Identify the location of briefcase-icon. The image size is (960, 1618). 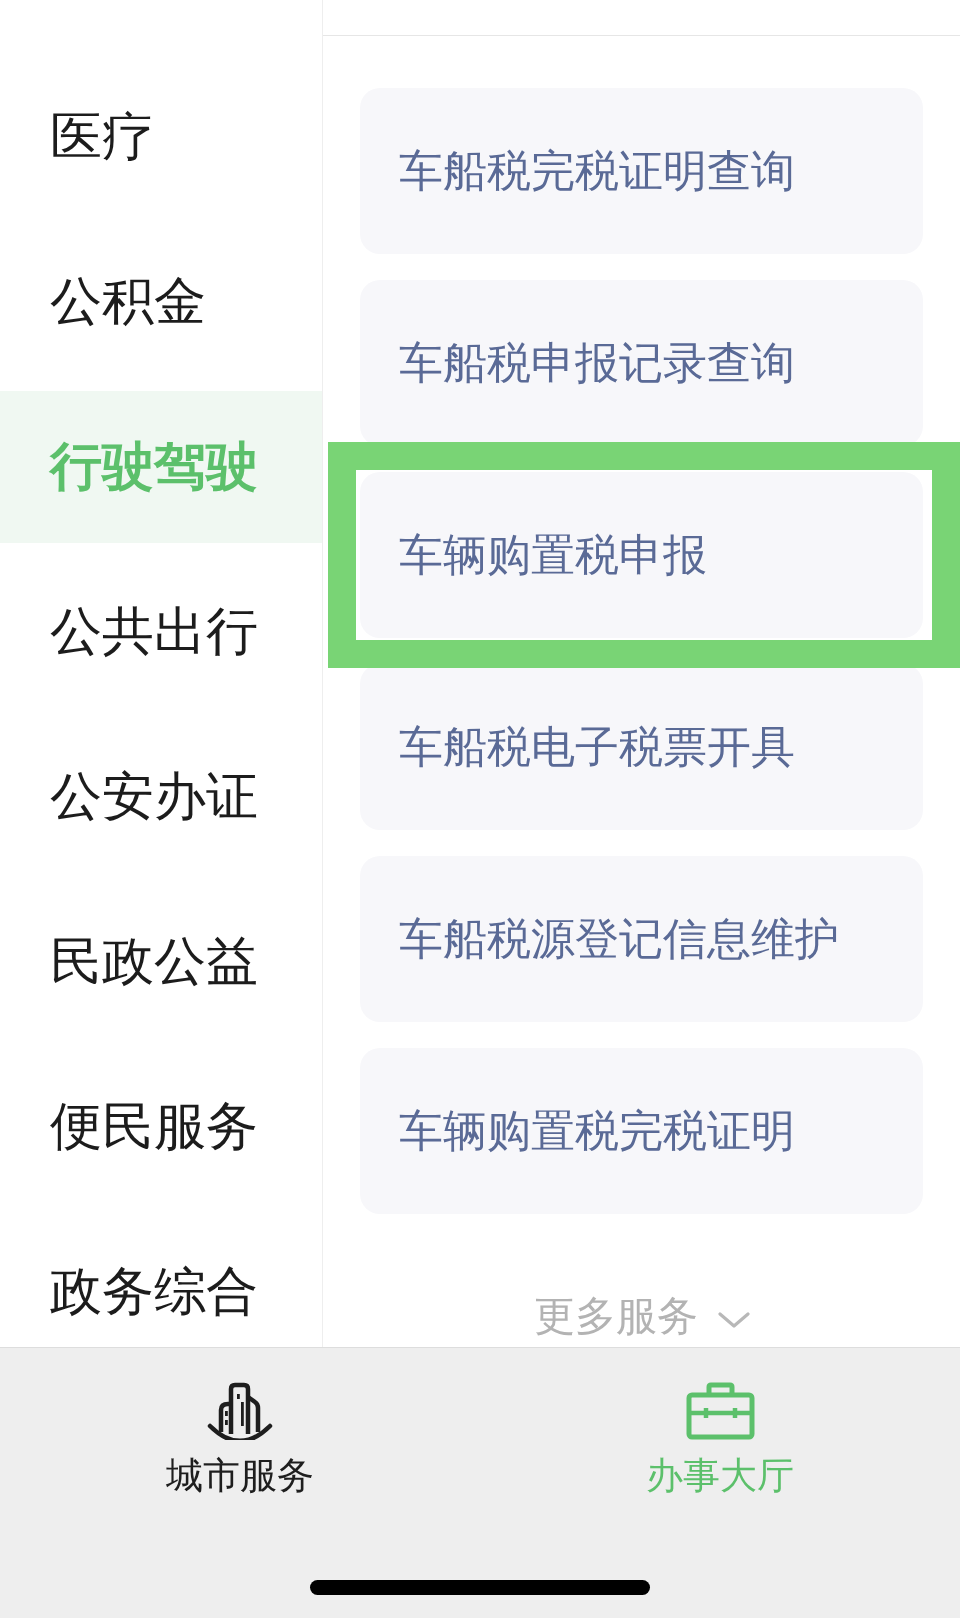
(720, 1411).